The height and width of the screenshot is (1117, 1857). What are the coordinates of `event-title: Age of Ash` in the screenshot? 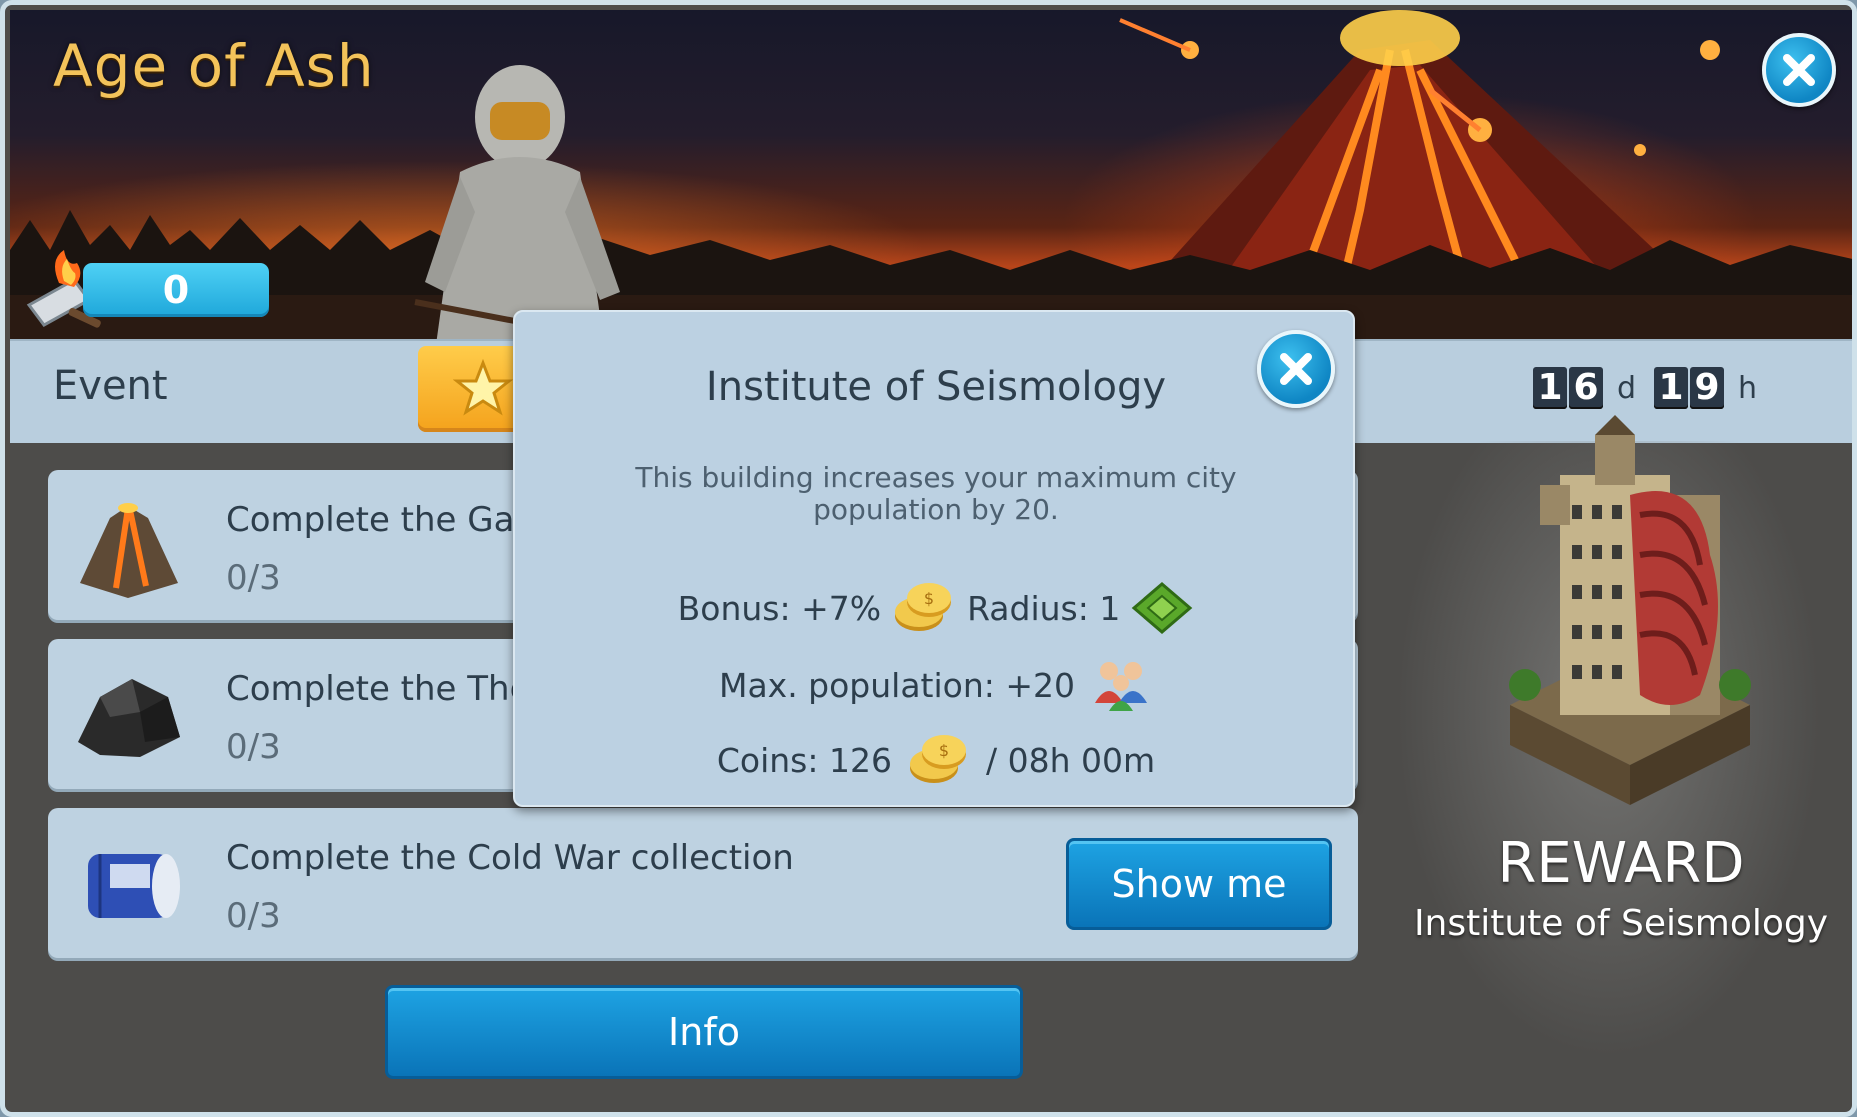 It's located at (214, 66).